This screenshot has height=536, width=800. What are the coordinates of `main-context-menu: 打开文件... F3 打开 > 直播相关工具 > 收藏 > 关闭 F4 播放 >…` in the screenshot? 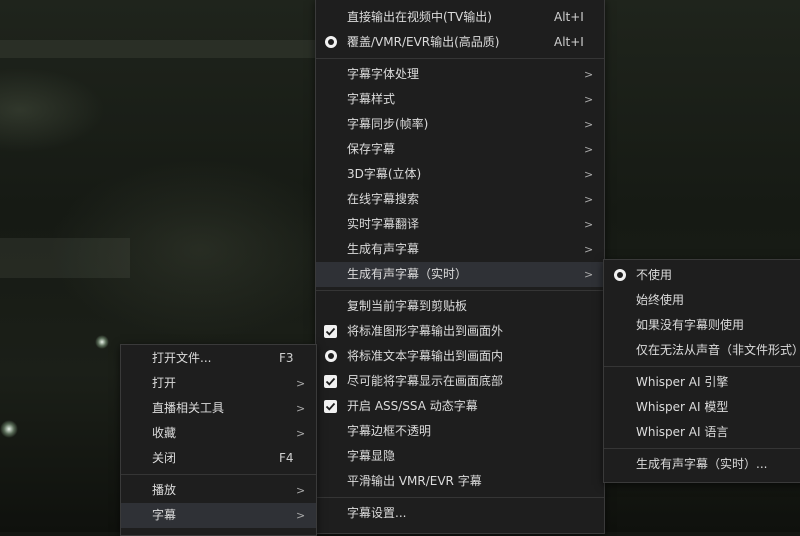 It's located at (218, 440).